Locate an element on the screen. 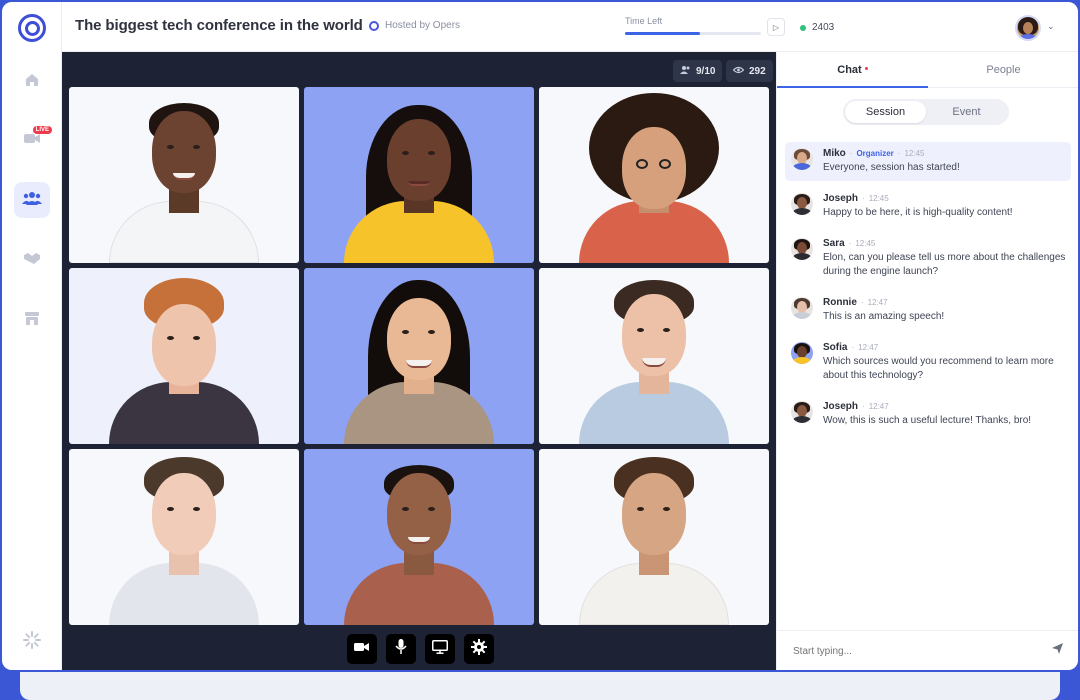  call-controls is located at coordinates (420, 649).